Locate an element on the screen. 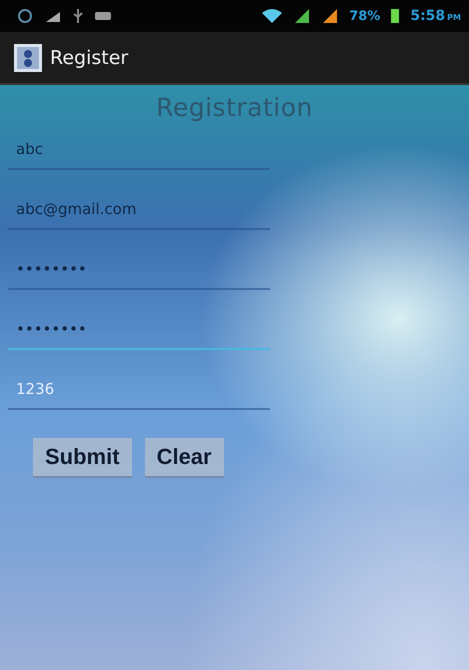  clear-button: Clear is located at coordinates (184, 458).